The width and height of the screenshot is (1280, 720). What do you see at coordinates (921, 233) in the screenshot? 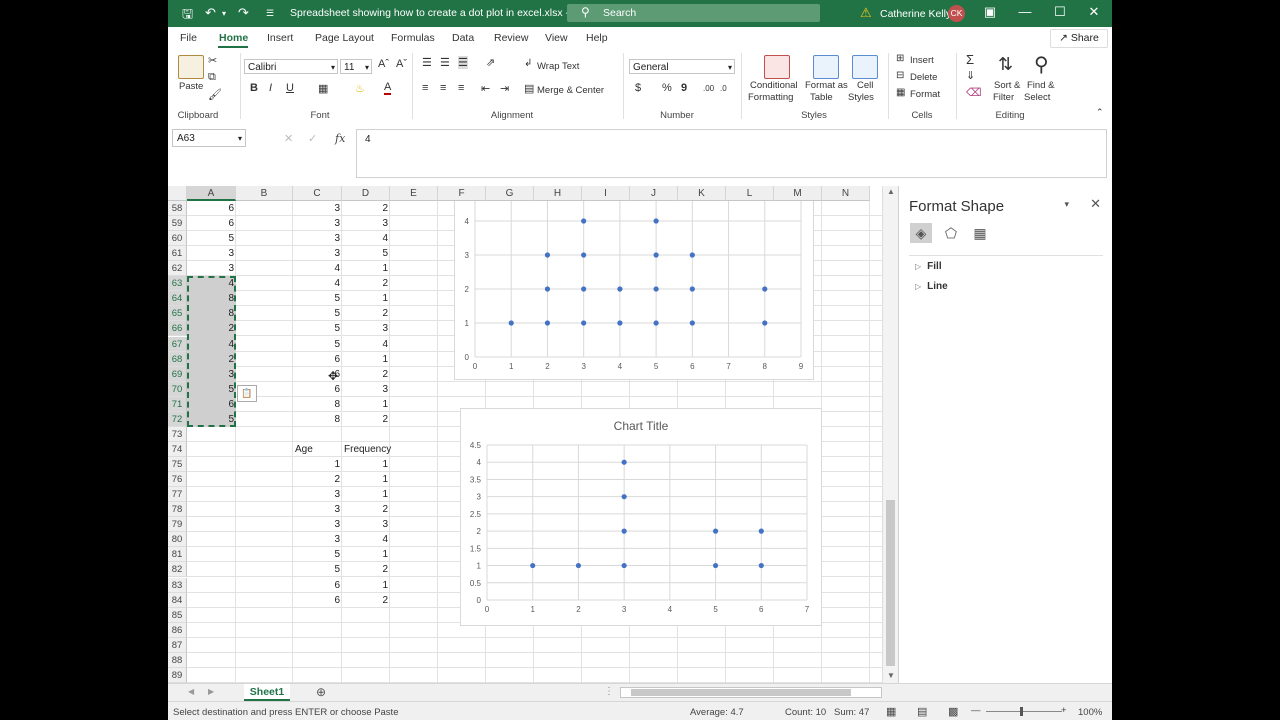
I see `fill-line-tab-icon: ◈` at bounding box center [921, 233].